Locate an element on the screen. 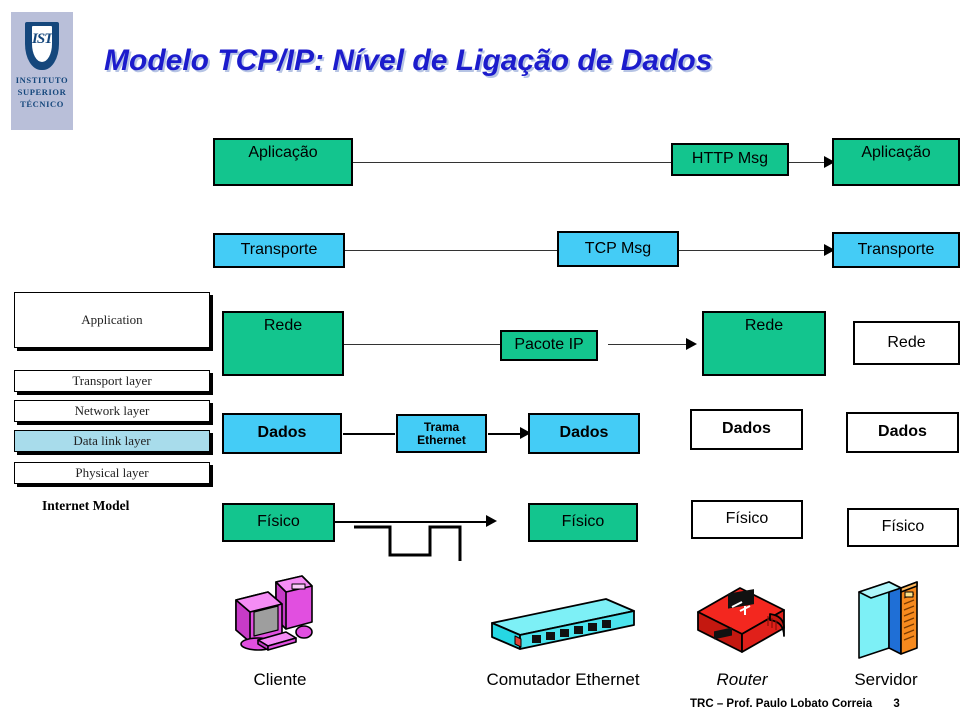 Image resolution: width=960 pixels, height=715 pixels. box-trama-ethernet: Trama Ethernet is located at coordinates (441, 433).